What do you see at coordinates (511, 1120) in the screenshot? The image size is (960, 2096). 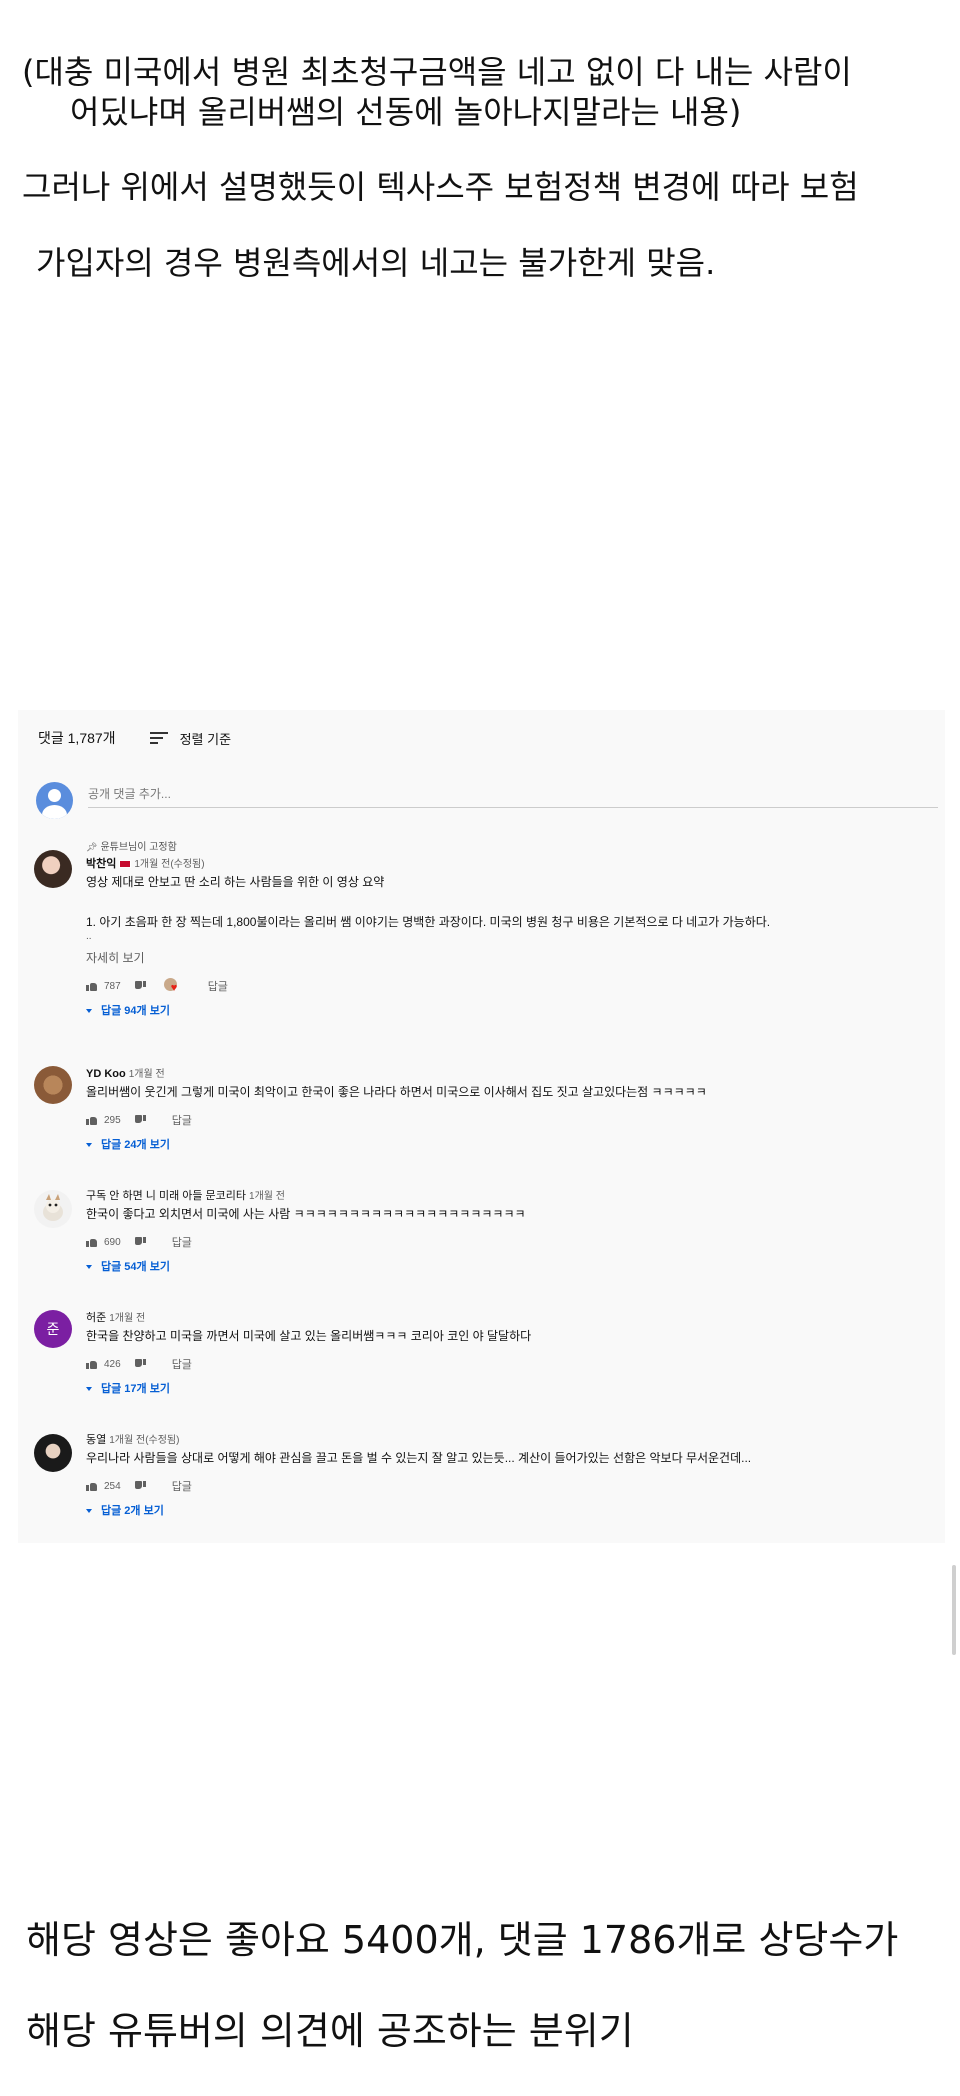 I see `comment-actions: 295 답글` at bounding box center [511, 1120].